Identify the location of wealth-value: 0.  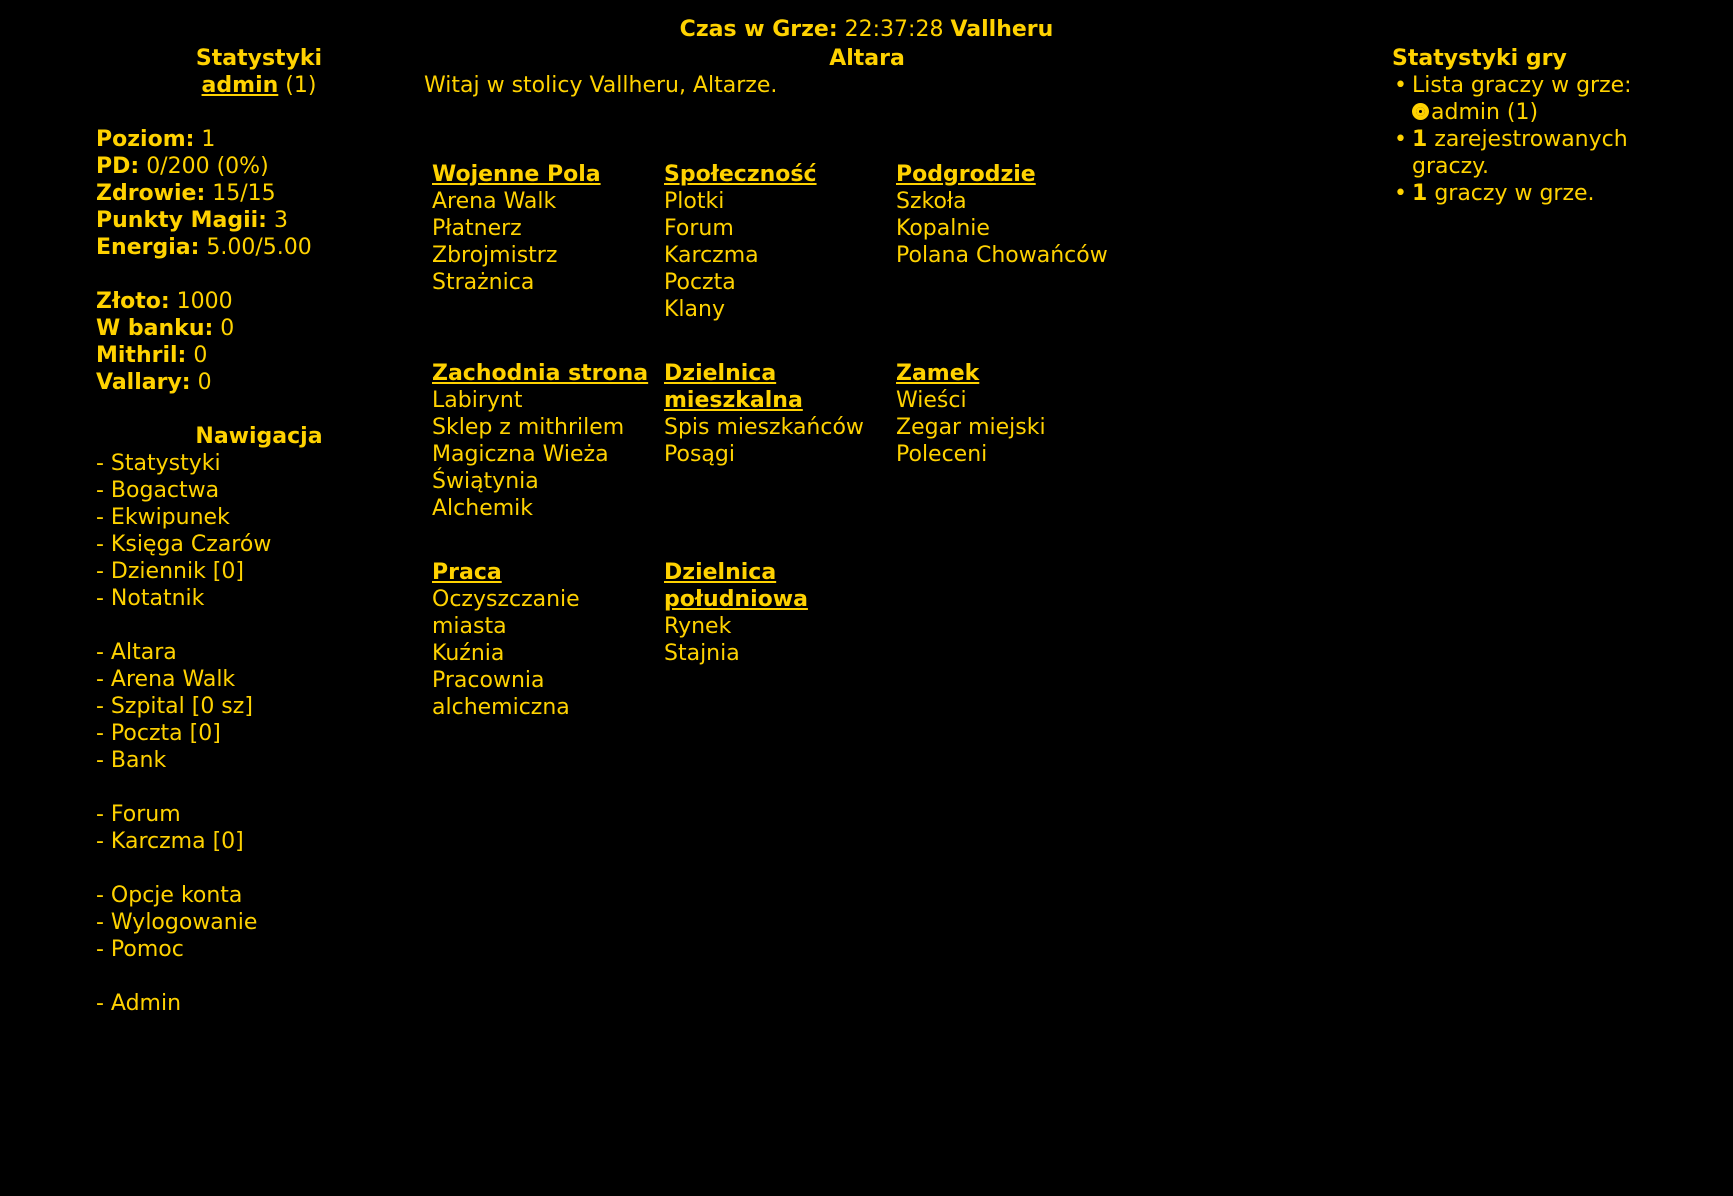
(204, 382).